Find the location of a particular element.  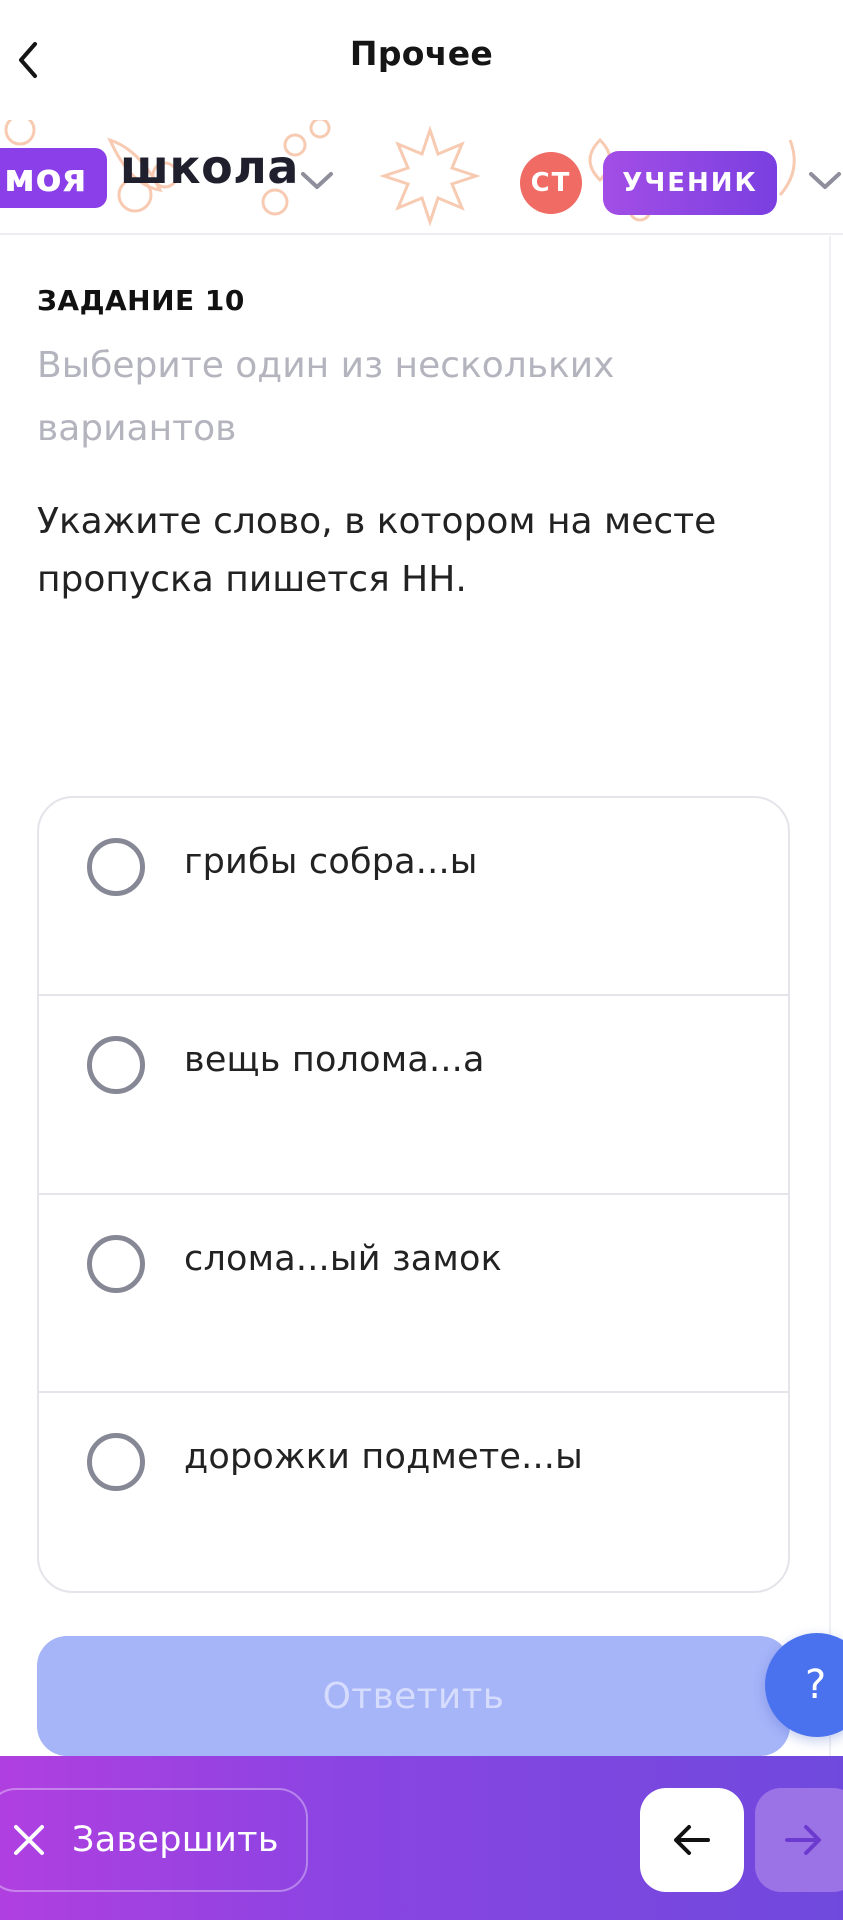

finish-label: Завершить is located at coordinates (175, 1840).